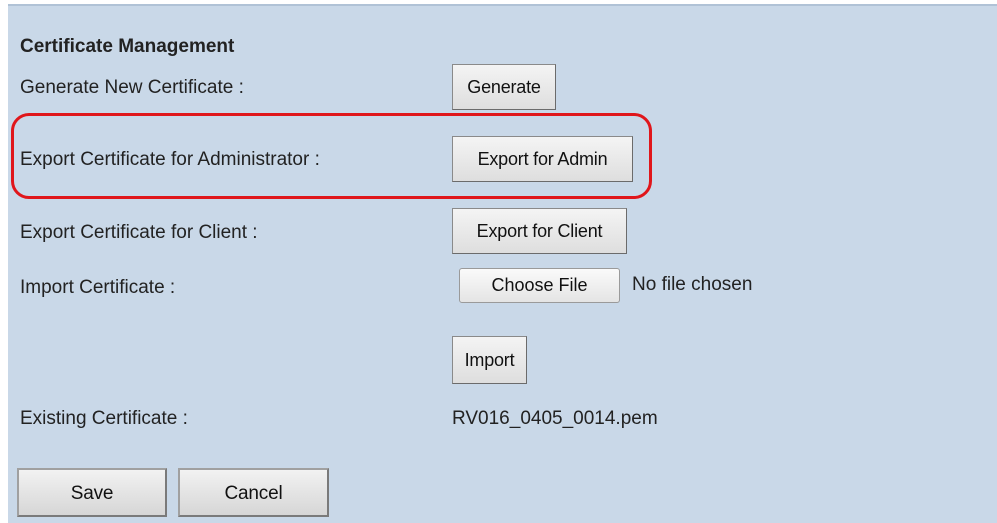 Image resolution: width=997 pixels, height=523 pixels. Describe the element at coordinates (98, 287) in the screenshot. I see `import-certificate-label: Import Certificate :` at that location.